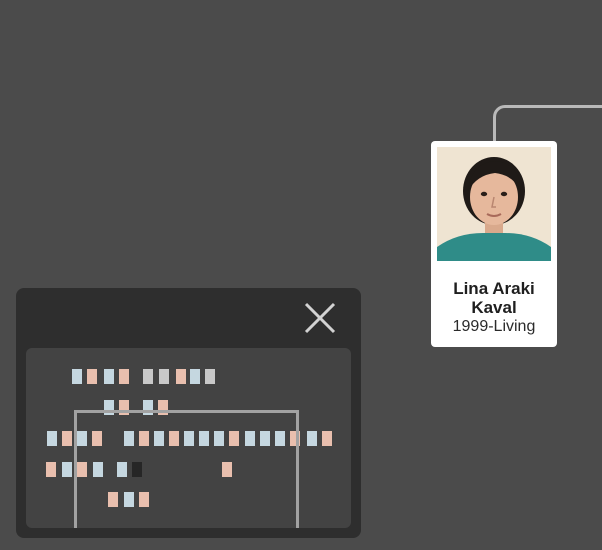 The image size is (602, 550). What do you see at coordinates (186, 469) in the screenshot?
I see `minimap-viewport-indicator` at bounding box center [186, 469].